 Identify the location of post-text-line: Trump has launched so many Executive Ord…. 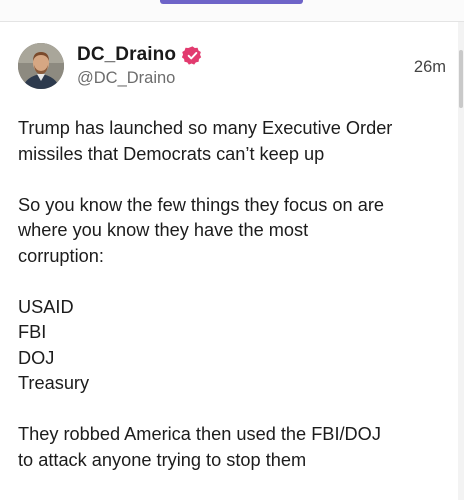
(205, 128).